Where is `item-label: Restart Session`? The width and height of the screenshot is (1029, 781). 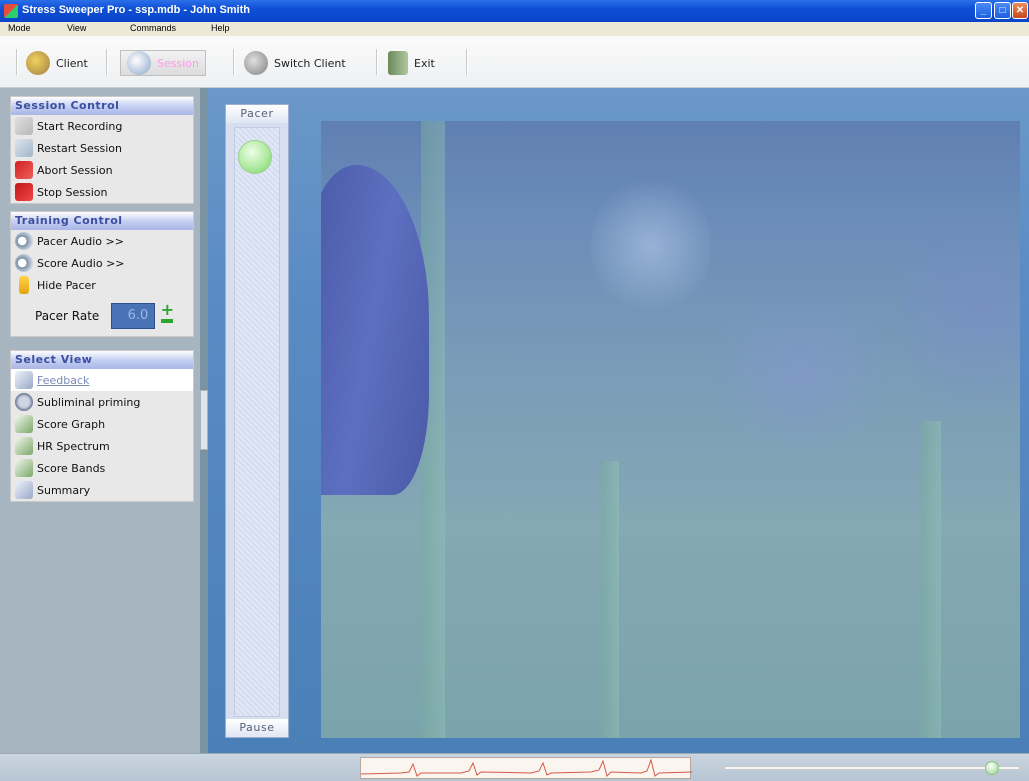 item-label: Restart Session is located at coordinates (80, 148).